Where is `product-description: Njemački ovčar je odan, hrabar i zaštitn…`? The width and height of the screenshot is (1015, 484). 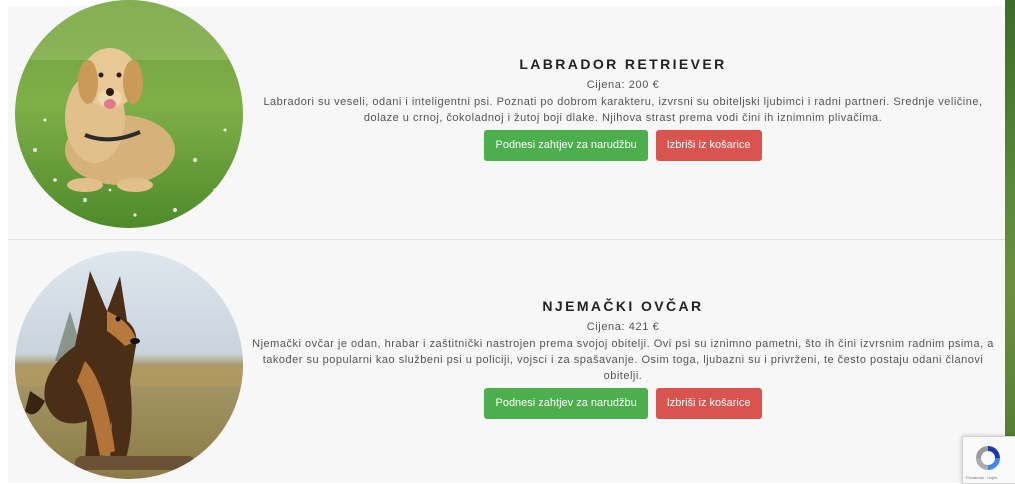
product-description: Njemački ovčar je odan, hrabar i zaštitn… is located at coordinates (623, 360).